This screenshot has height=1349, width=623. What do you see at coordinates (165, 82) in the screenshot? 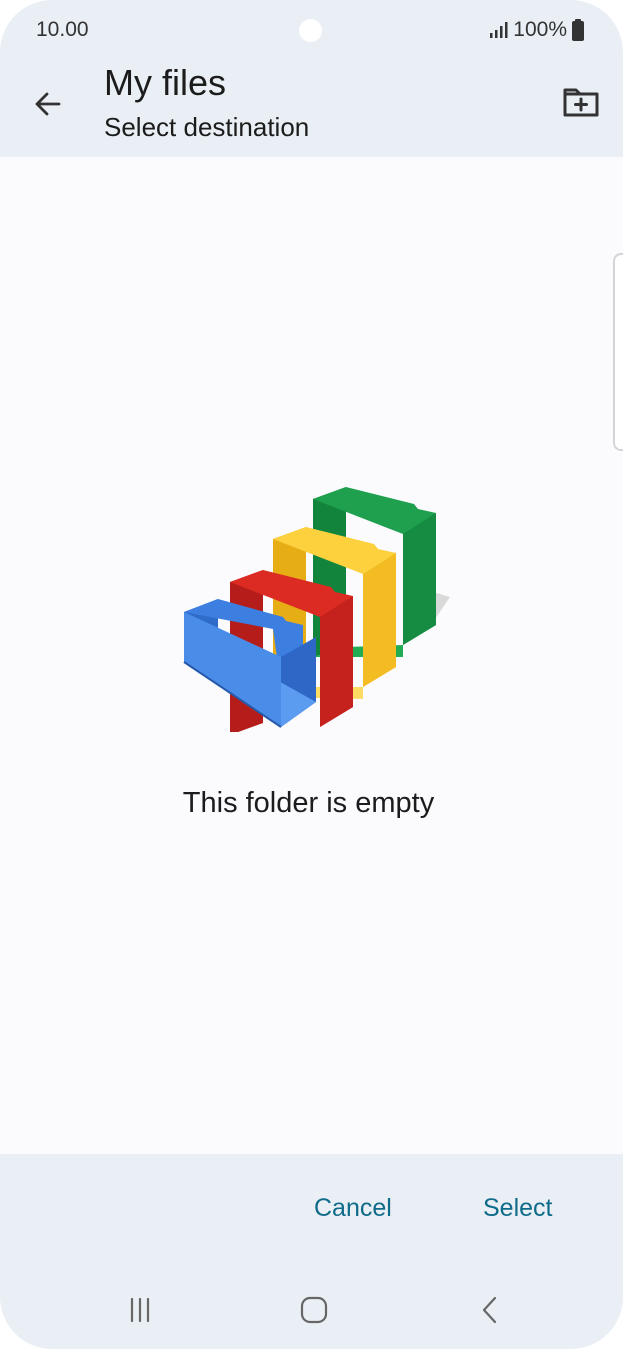
I see `page-title: My files` at bounding box center [165, 82].